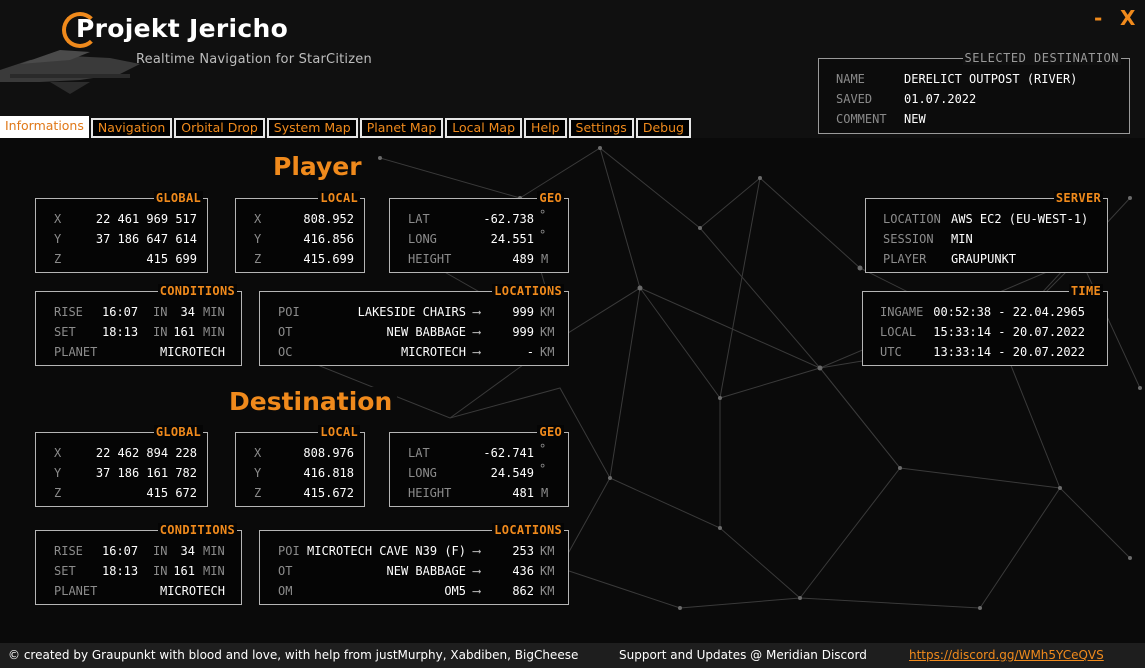 The image size is (1145, 668). Describe the element at coordinates (311, 401) in the screenshot. I see `destination-section-title: Destination` at that location.